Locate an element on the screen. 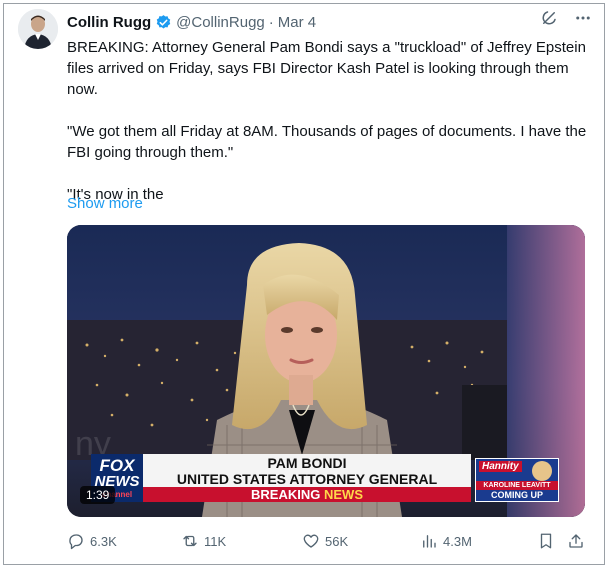 The width and height of the screenshot is (610, 570). bookmark-button is located at coordinates (546, 541).